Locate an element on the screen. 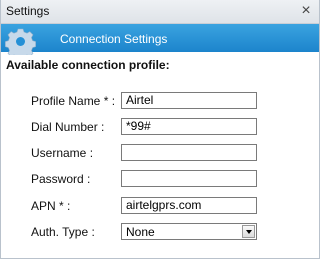 Image resolution: width=320 pixels, height=259 pixels. auth-type-select: None is located at coordinates (189, 231).